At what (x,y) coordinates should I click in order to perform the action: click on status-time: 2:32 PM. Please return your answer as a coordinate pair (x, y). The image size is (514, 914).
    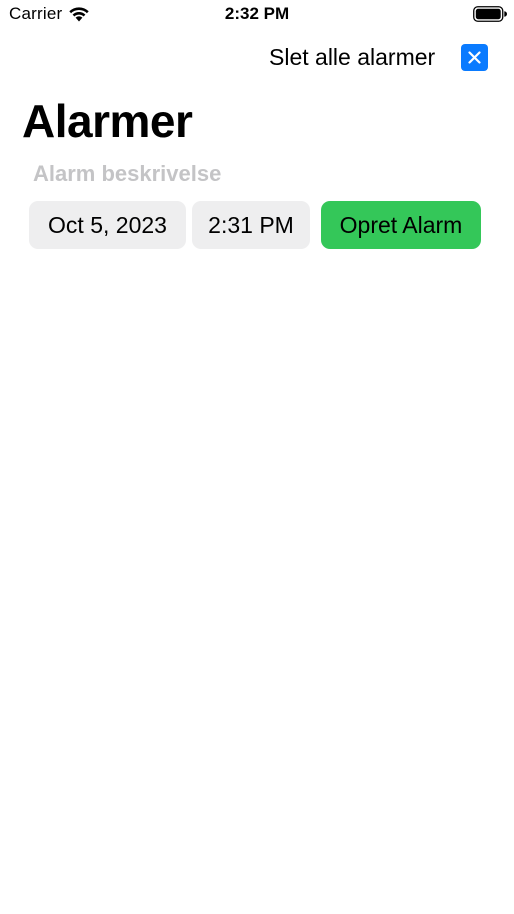
    Looking at the image, I should click on (257, 13).